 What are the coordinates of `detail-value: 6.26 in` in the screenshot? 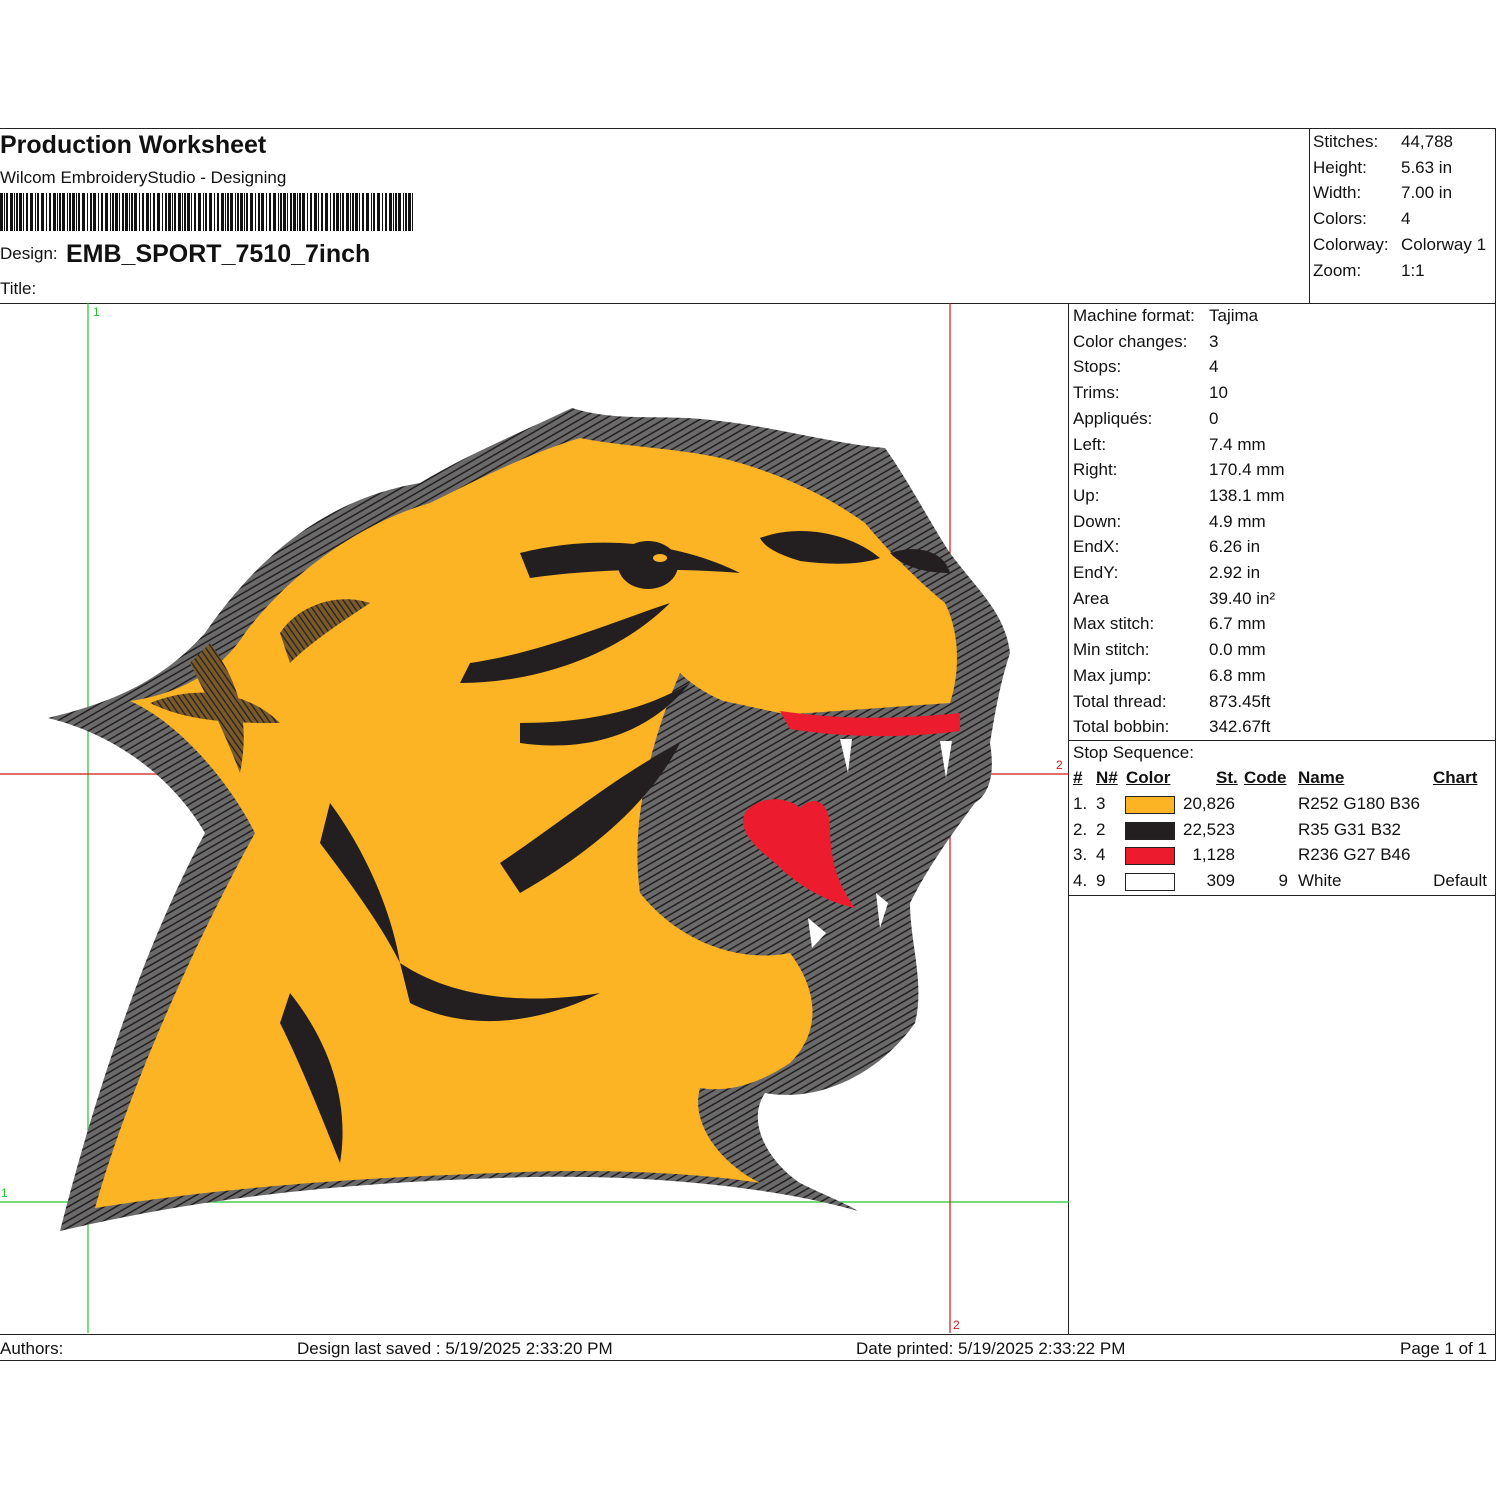 It's located at (1235, 546).